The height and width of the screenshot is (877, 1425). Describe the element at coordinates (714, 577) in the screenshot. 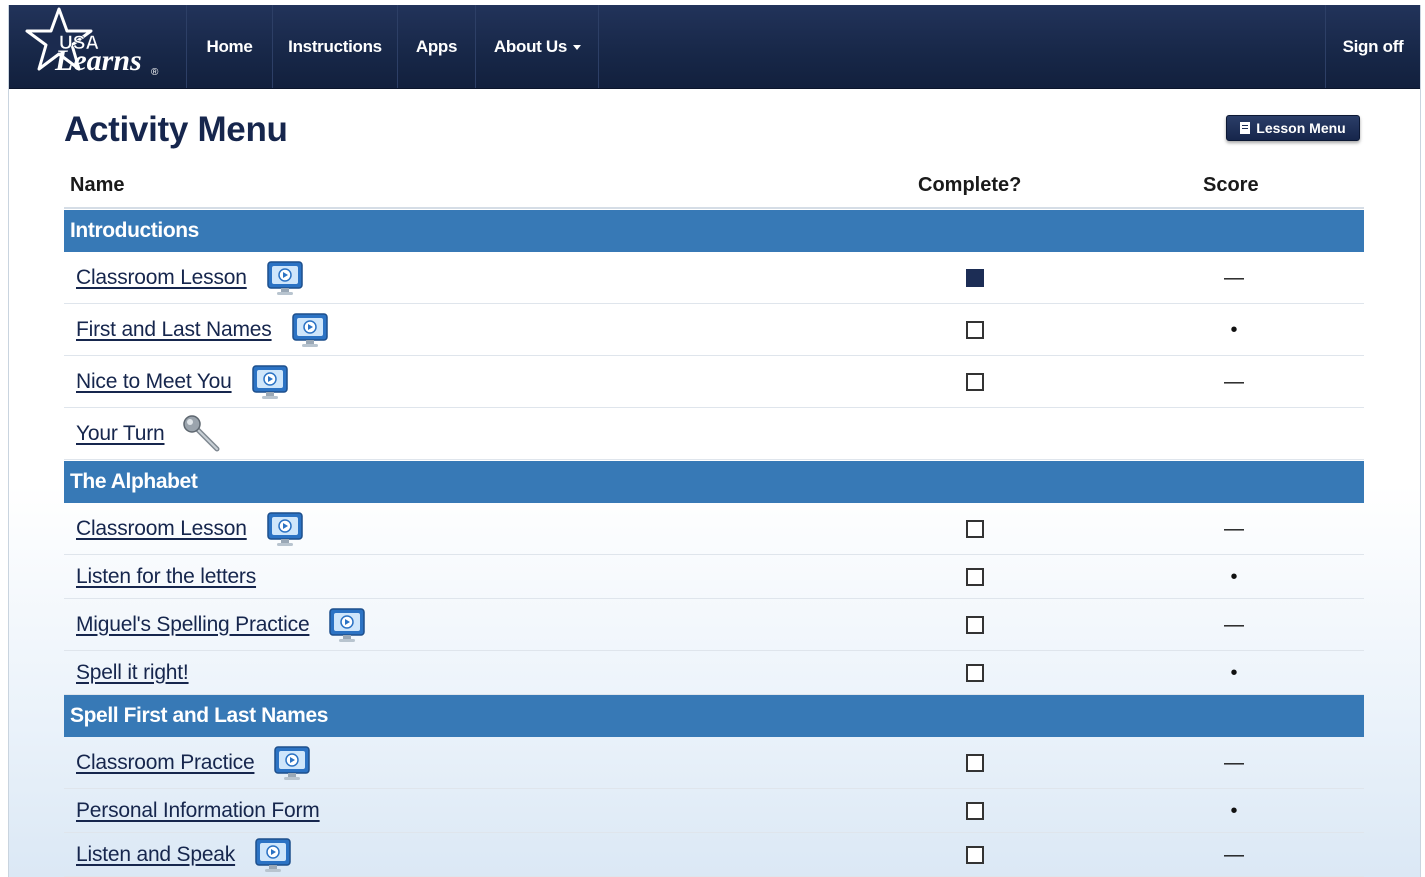

I see `activity-row: Listen for the letters •` at that location.